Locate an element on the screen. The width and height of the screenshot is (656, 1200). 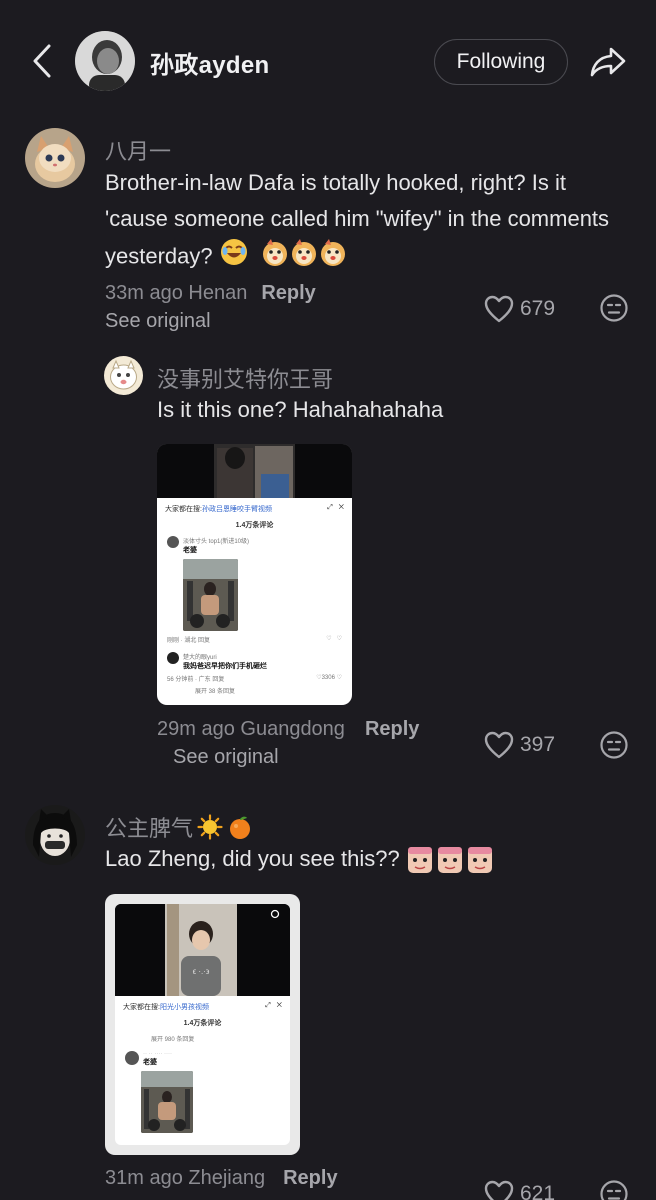
comment-time-location: 29m ago Guangdong is located at coordinates (251, 729).